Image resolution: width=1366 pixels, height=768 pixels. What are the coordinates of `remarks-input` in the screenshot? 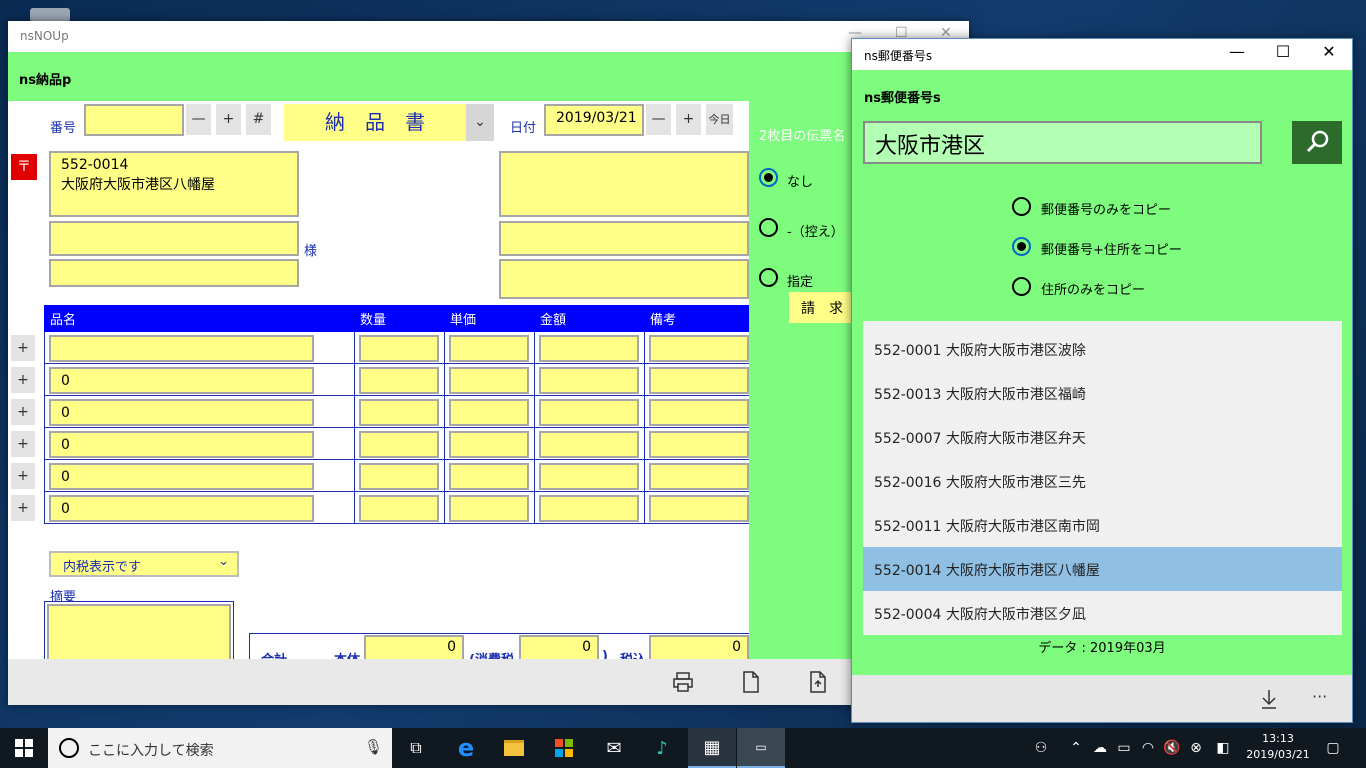 It's located at (139, 631).